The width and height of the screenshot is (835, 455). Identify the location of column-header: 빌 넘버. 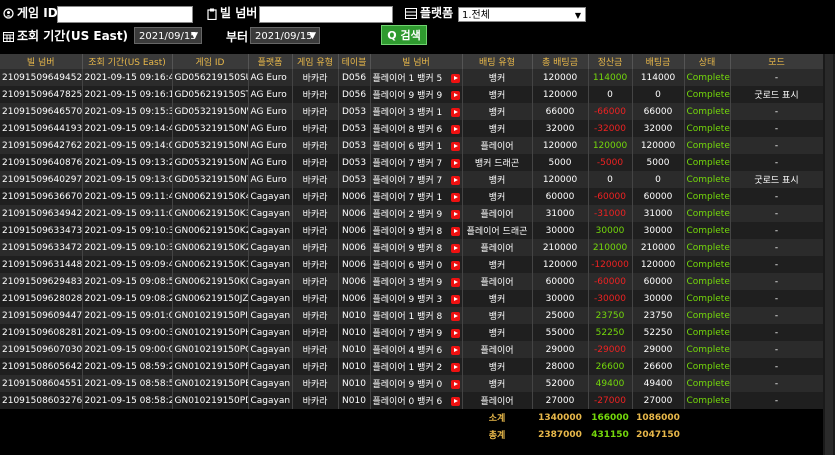
(416, 61).